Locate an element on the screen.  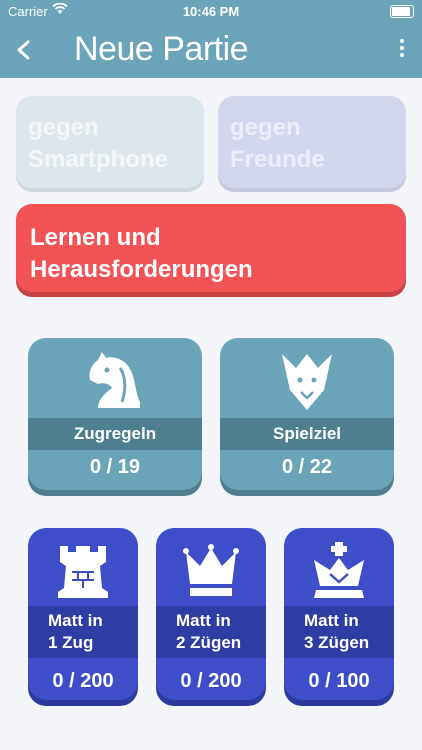
mate-score: 0 / 100 is located at coordinates (339, 681).